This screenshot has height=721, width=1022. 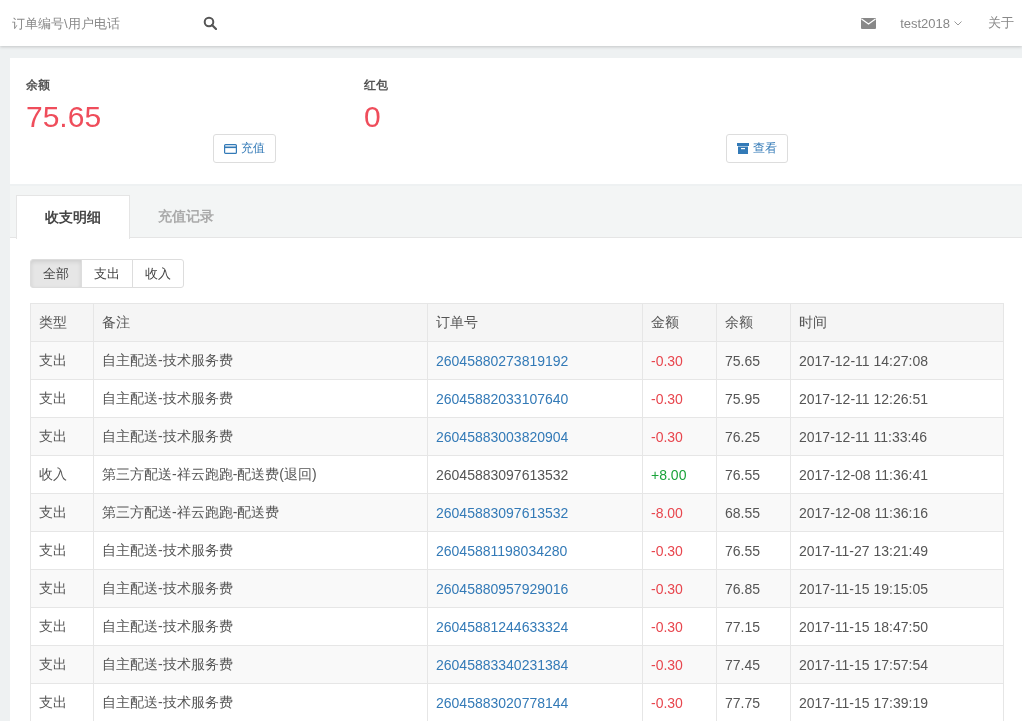 What do you see at coordinates (679, 474) in the screenshot?
I see `amount-cell: +8.00` at bounding box center [679, 474].